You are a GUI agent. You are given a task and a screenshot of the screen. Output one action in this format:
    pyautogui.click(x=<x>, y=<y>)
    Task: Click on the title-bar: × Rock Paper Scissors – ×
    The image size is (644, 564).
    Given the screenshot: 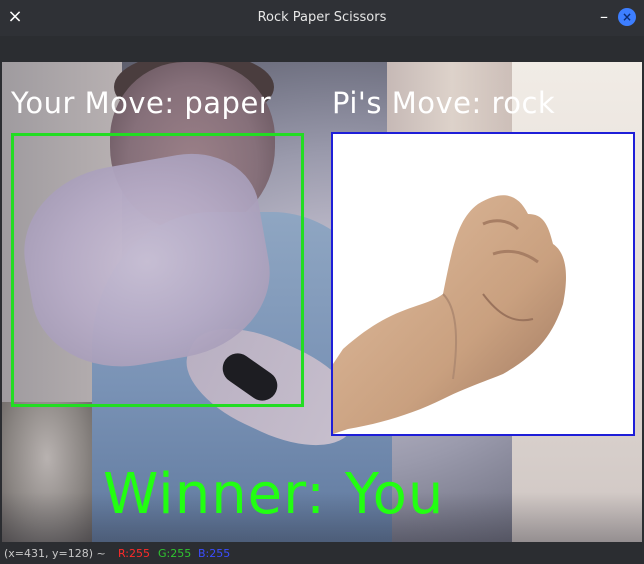 What is the action you would take?
    pyautogui.click(x=322, y=18)
    